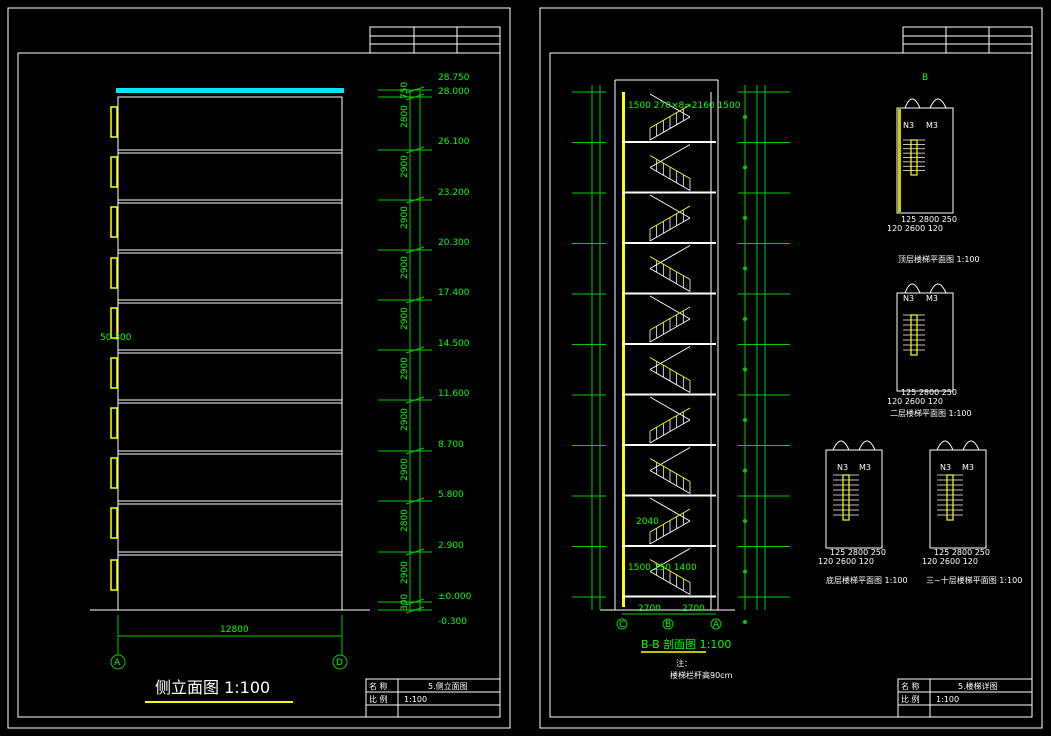 This screenshot has height=736, width=1051. I want to click on plan-title-2: 二层楼梯平面图 1:100, so click(931, 413).